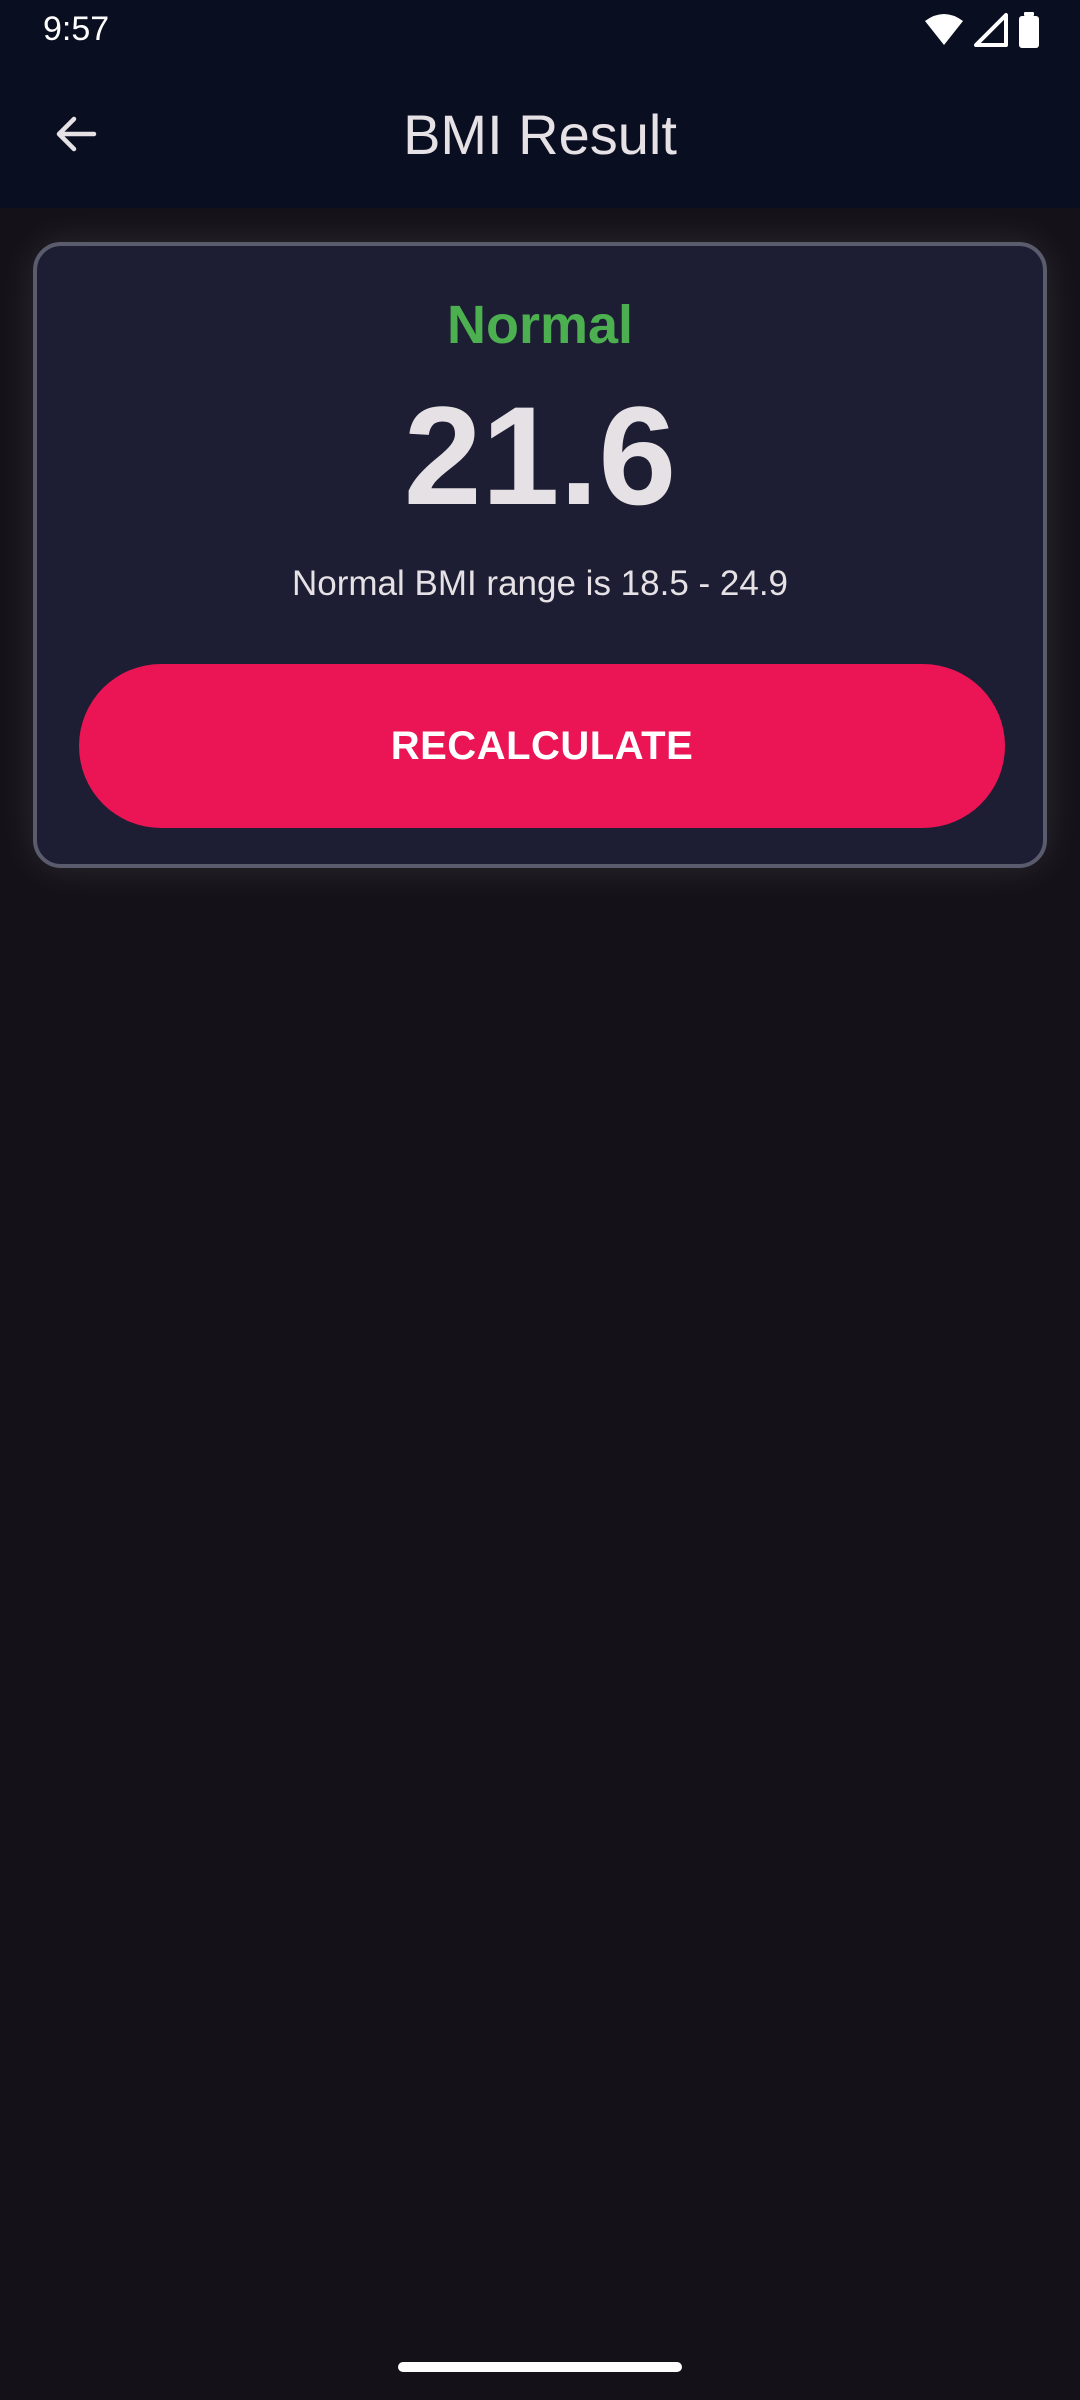  What do you see at coordinates (540, 583) in the screenshot?
I see `bmi-range-text: Normal BMI range is 18.5 - 24.9` at bounding box center [540, 583].